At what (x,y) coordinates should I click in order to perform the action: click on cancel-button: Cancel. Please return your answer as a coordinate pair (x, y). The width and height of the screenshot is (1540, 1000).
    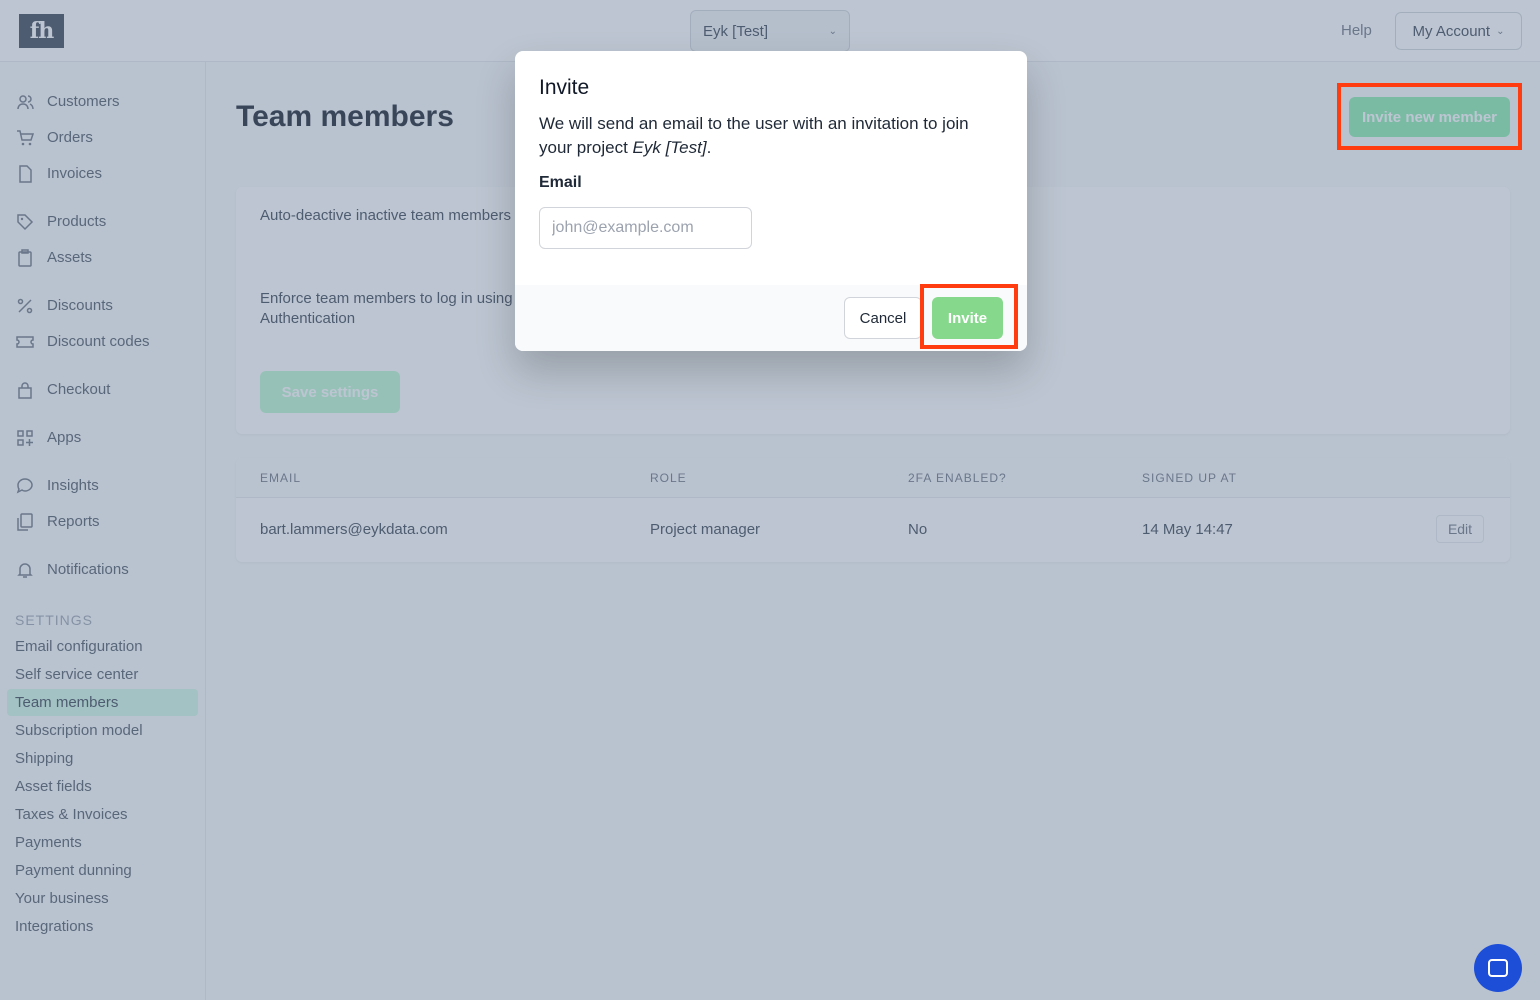
    Looking at the image, I should click on (883, 318).